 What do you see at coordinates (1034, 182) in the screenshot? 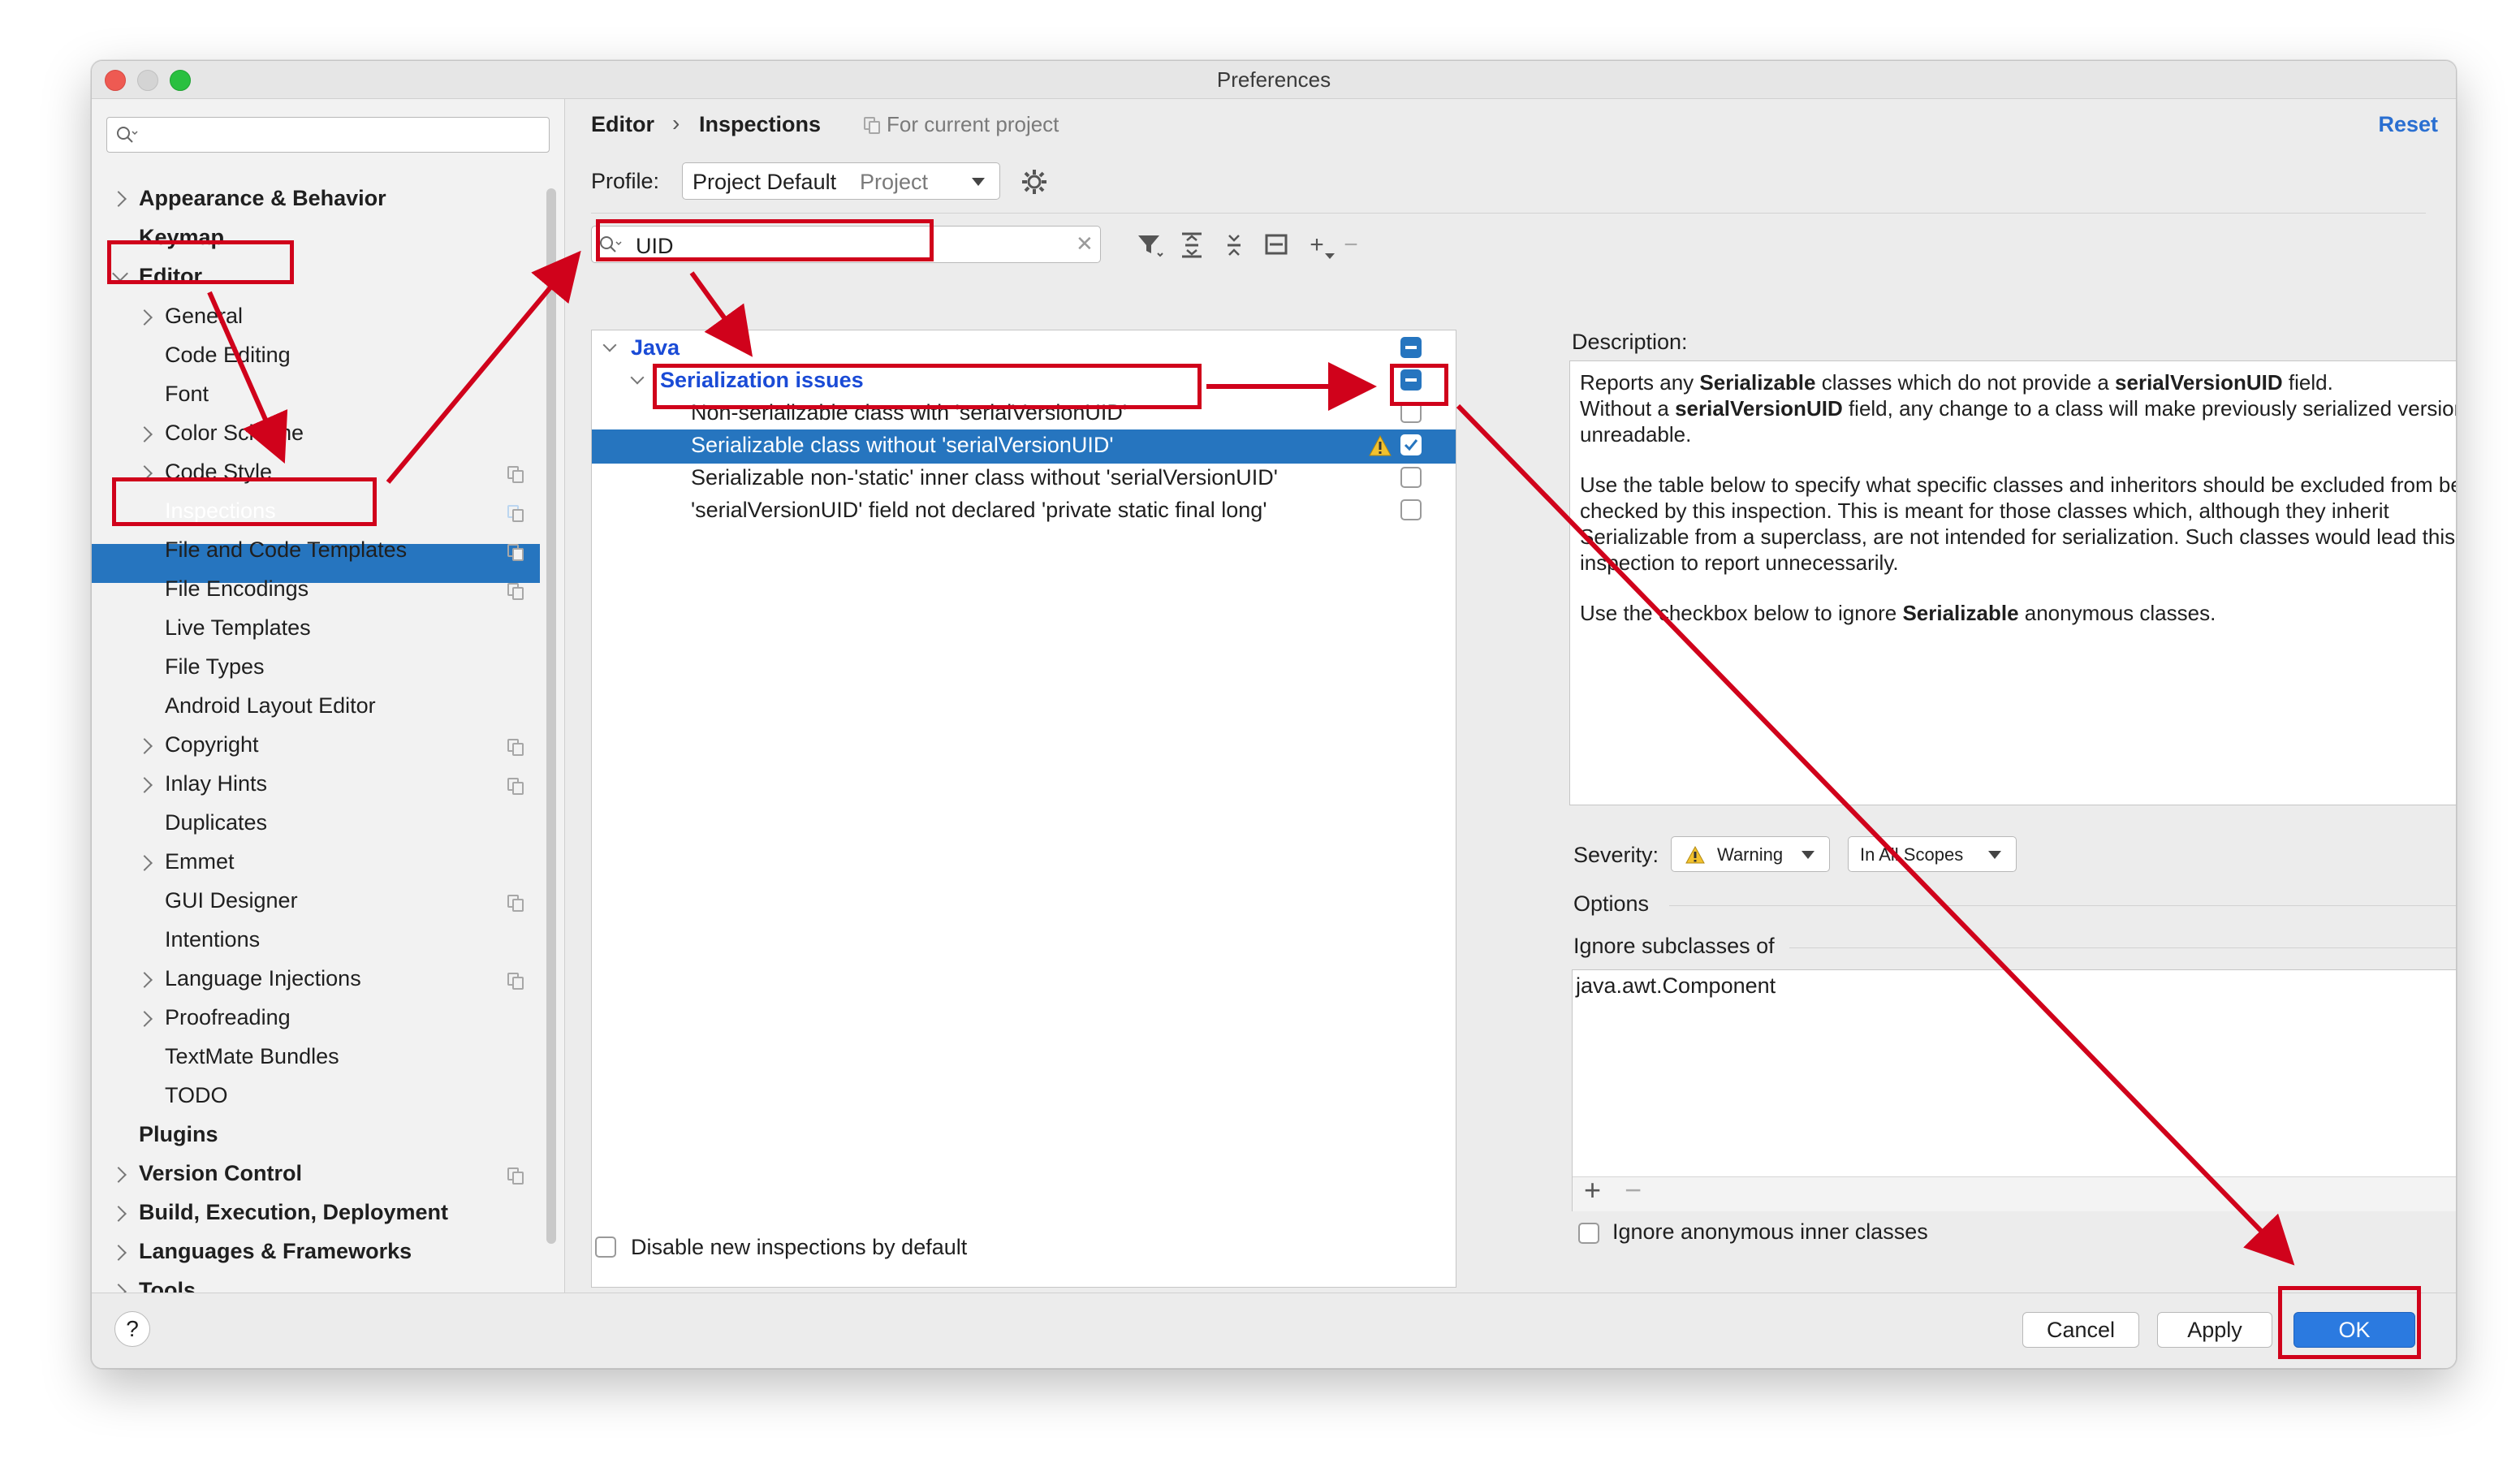
I see `gear-icon` at bounding box center [1034, 182].